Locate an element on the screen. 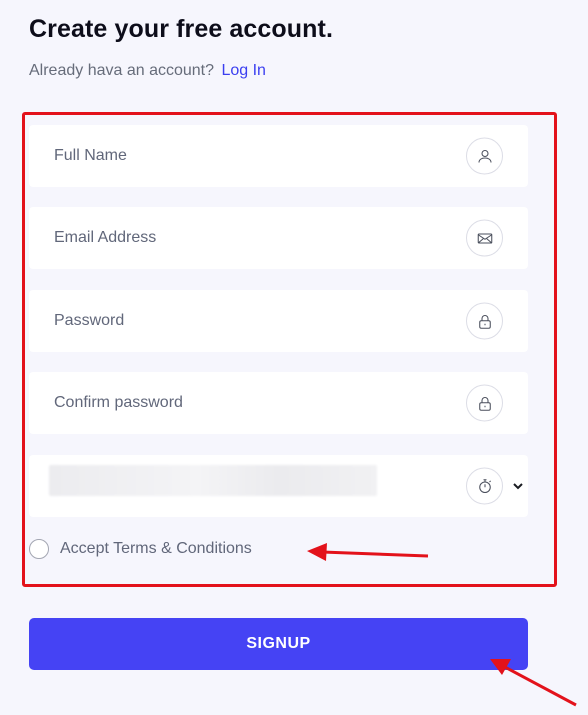 This screenshot has height=715, width=588. full-name-placeholder: Full Name is located at coordinates (90, 155).